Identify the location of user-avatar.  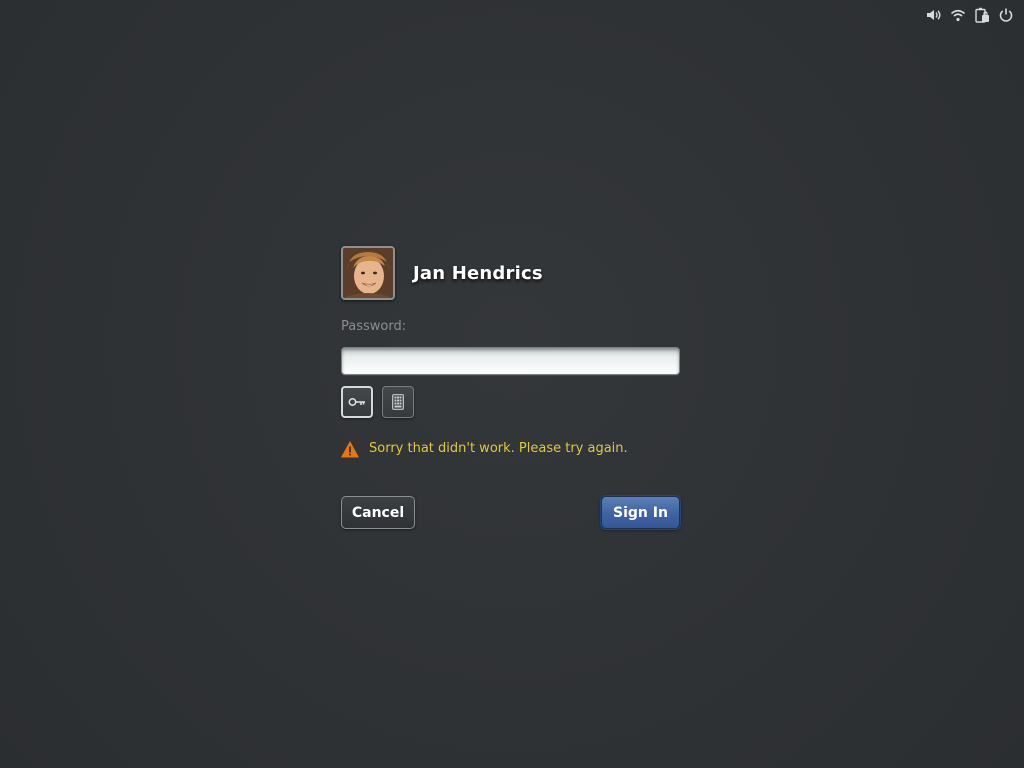
(368, 273).